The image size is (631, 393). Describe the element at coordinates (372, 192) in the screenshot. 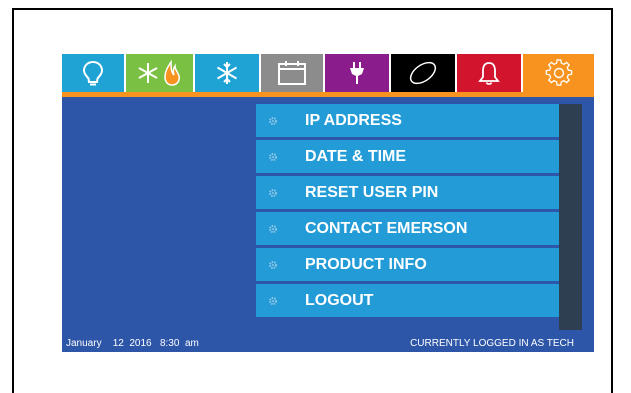

I see `menu-item-label: RESET USER PIN` at that location.